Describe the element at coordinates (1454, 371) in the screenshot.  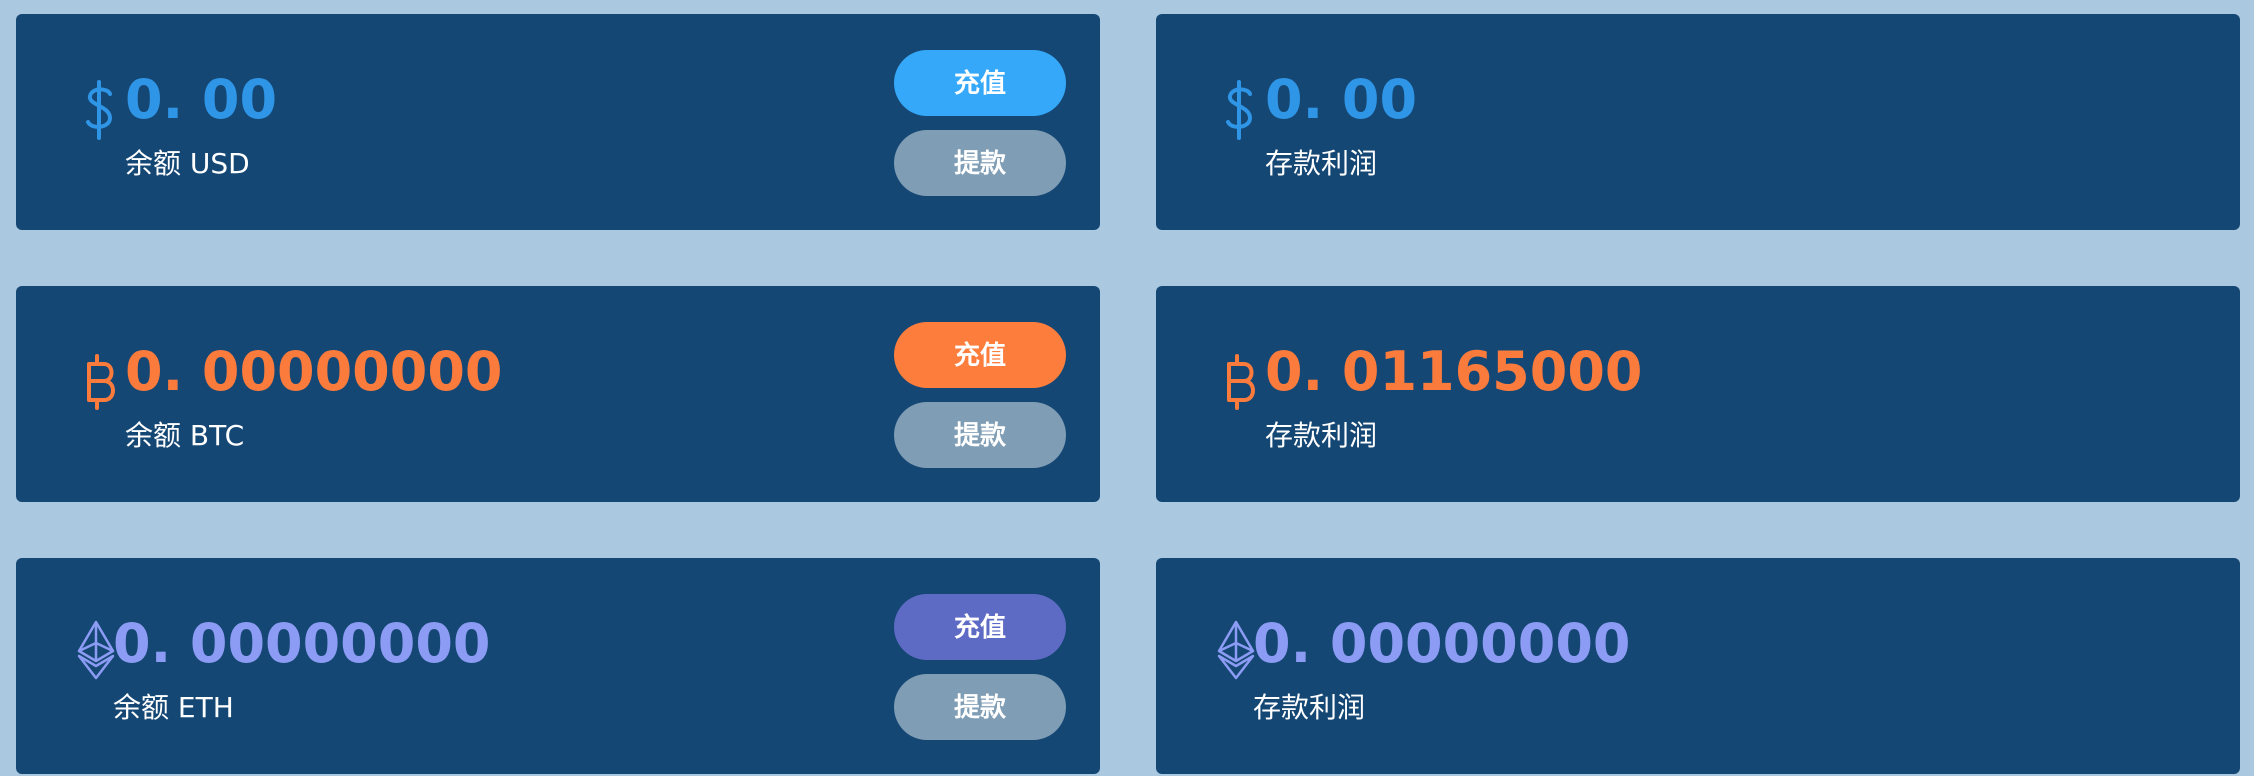
I see `profit-amount: 0. 01165000` at that location.